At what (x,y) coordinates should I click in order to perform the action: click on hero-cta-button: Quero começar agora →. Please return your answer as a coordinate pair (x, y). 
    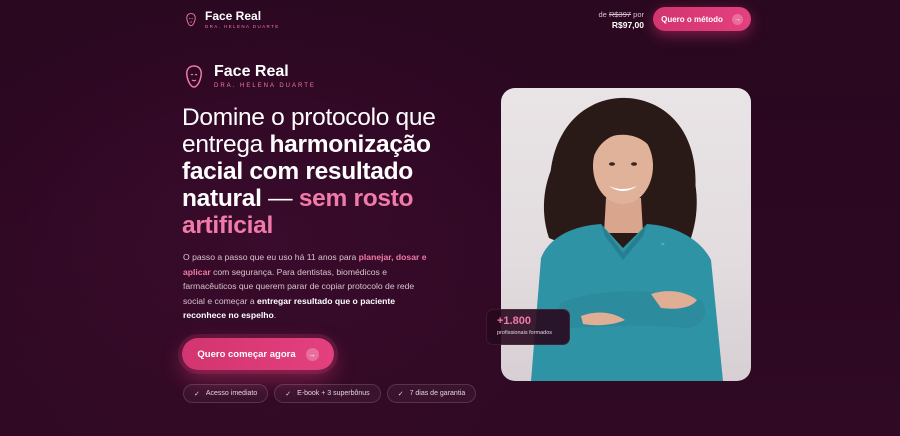
    Looking at the image, I should click on (258, 354).